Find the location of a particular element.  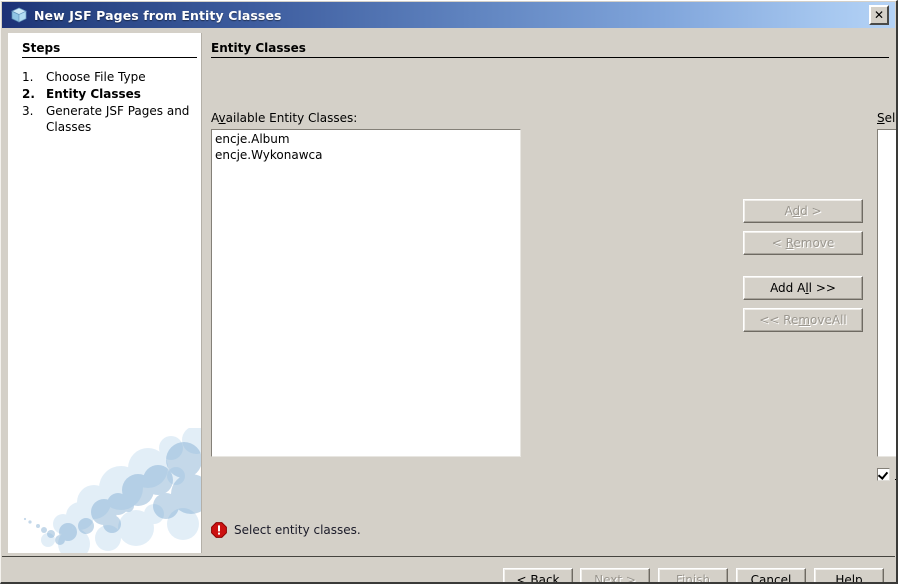

checkbox-box is located at coordinates (883, 474).